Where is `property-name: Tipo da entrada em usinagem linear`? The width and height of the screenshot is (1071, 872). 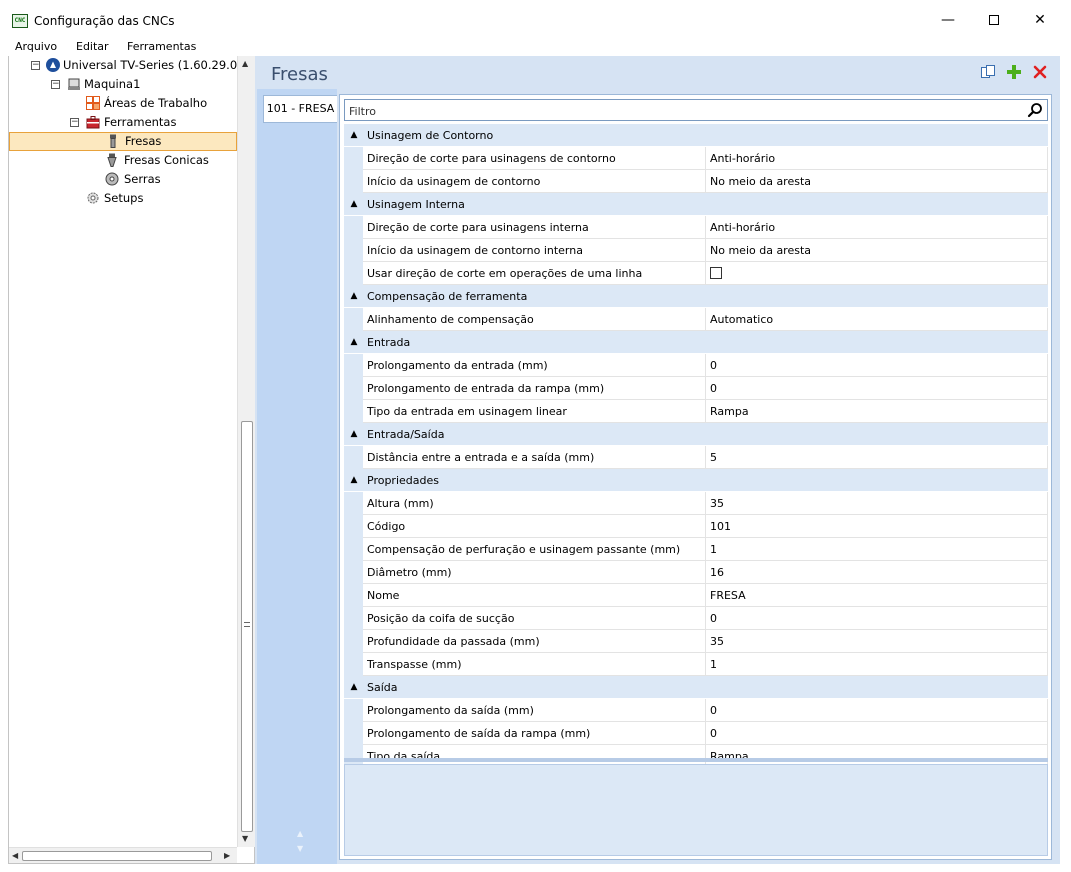
property-name: Tipo da entrada em usinagem linear is located at coordinates (536, 411).